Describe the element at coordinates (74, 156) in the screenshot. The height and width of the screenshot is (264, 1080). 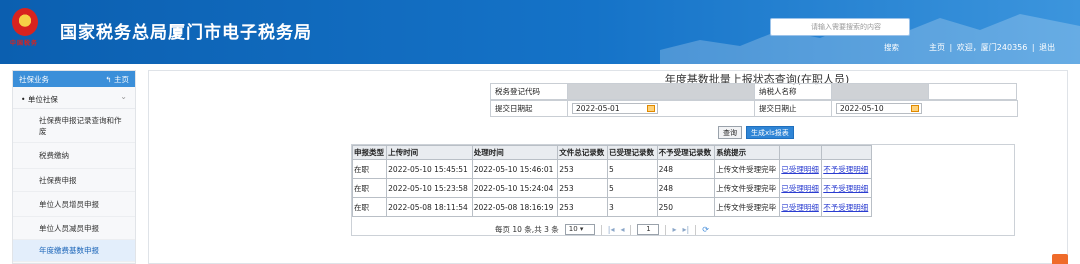
I see `sidebar-item-tax-payment: 税费缴纳` at that location.